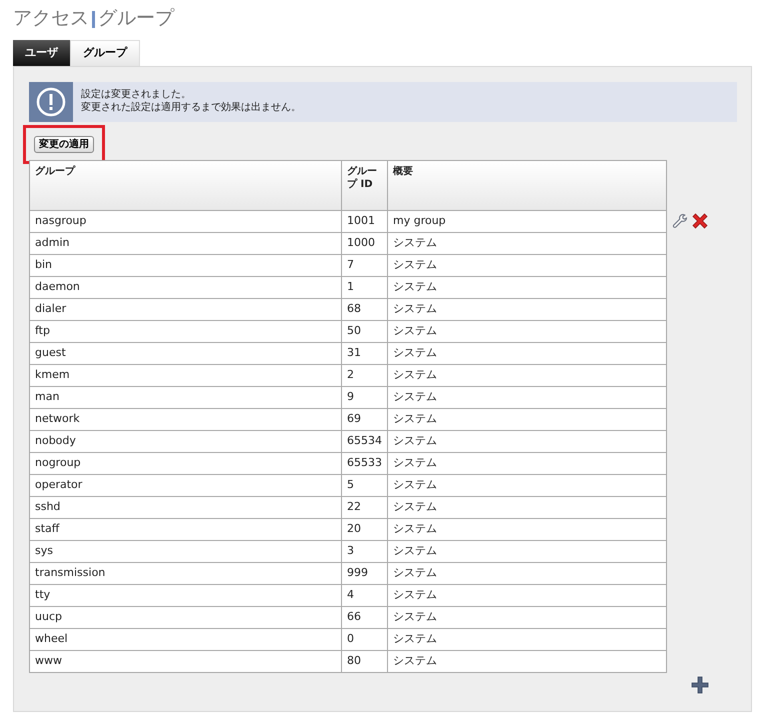 This screenshot has width=764, height=722. Describe the element at coordinates (186, 551) in the screenshot. I see `table-cell: sys` at that location.